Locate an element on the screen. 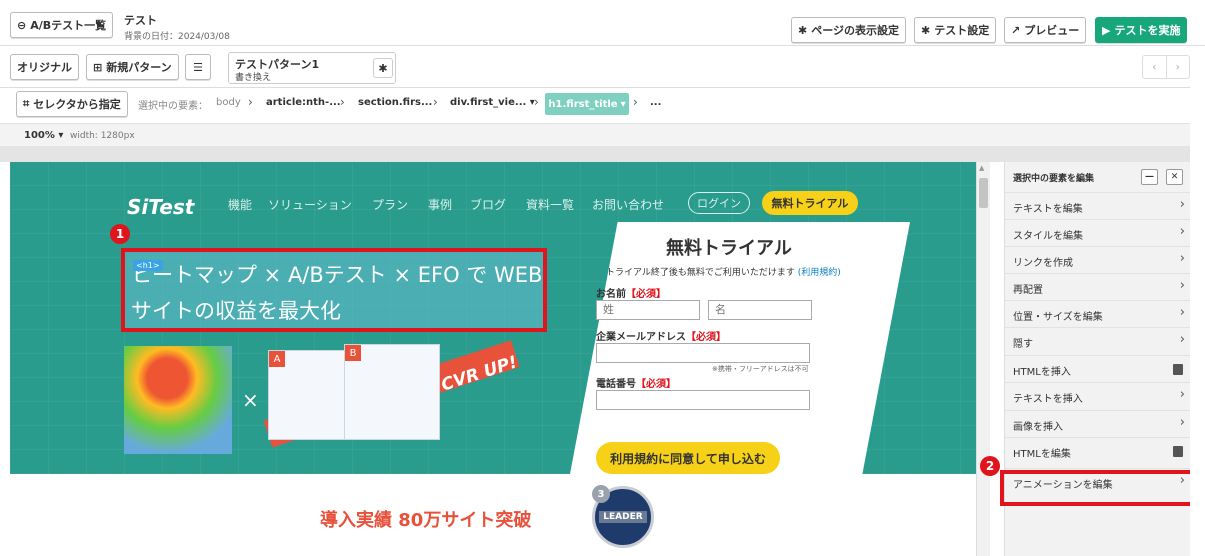 Image resolution: width=1205 pixels, height=556 pixels. first-name-input is located at coordinates (760, 310).